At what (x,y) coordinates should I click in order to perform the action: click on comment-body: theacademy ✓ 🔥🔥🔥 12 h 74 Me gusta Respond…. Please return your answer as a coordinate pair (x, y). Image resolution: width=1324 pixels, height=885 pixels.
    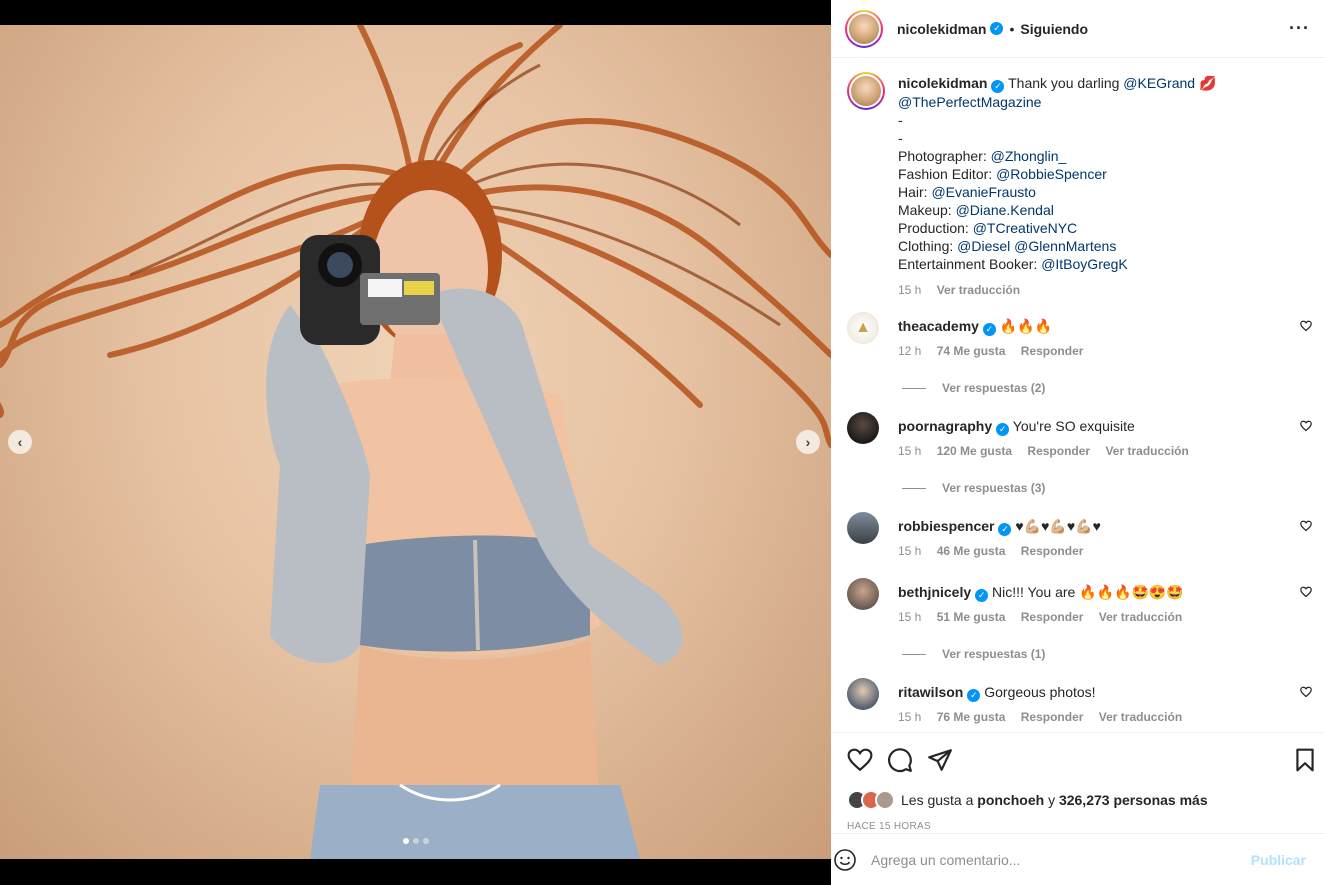
    Looking at the image, I should click on (1095, 338).